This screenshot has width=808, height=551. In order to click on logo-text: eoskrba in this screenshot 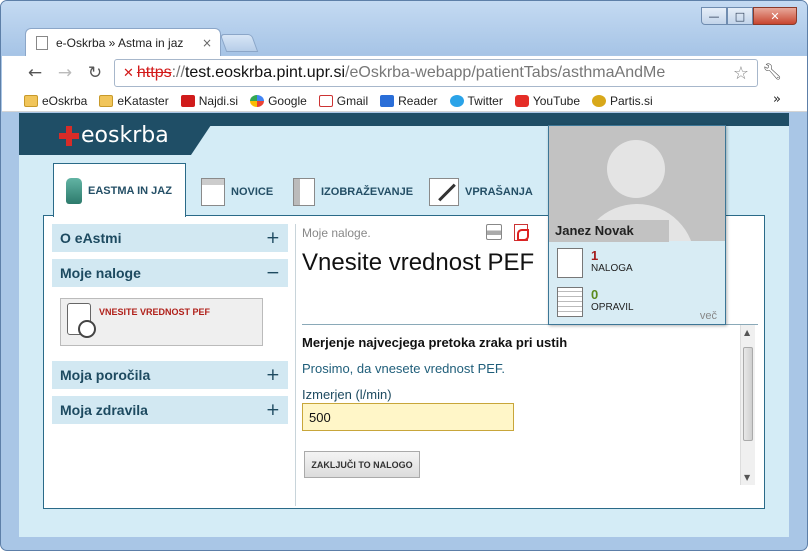, I will do `click(125, 135)`.